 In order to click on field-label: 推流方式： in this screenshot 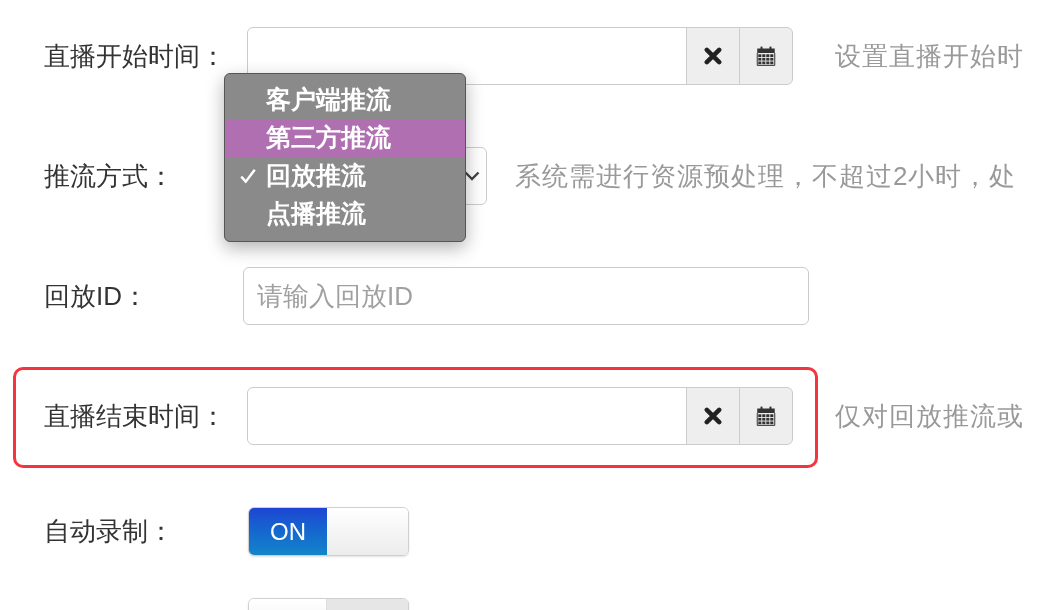, I will do `click(109, 176)`.